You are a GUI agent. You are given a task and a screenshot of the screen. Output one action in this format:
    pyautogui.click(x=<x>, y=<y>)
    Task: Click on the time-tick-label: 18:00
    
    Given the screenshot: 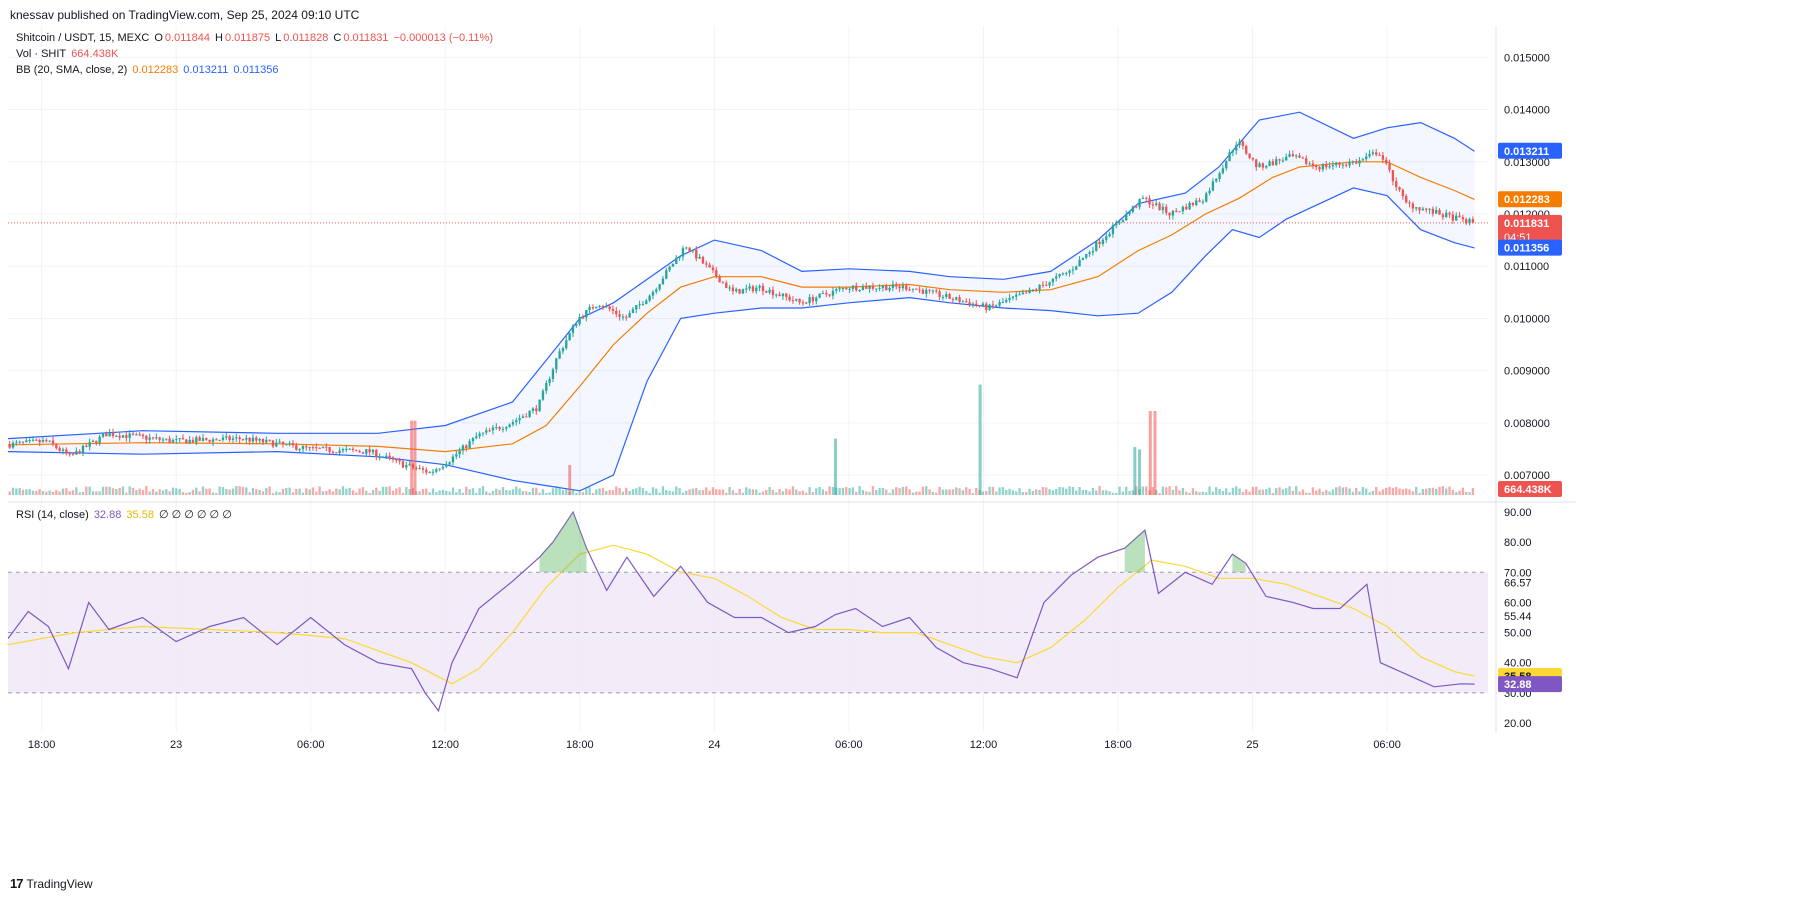 What is the action you would take?
    pyautogui.click(x=580, y=745)
    